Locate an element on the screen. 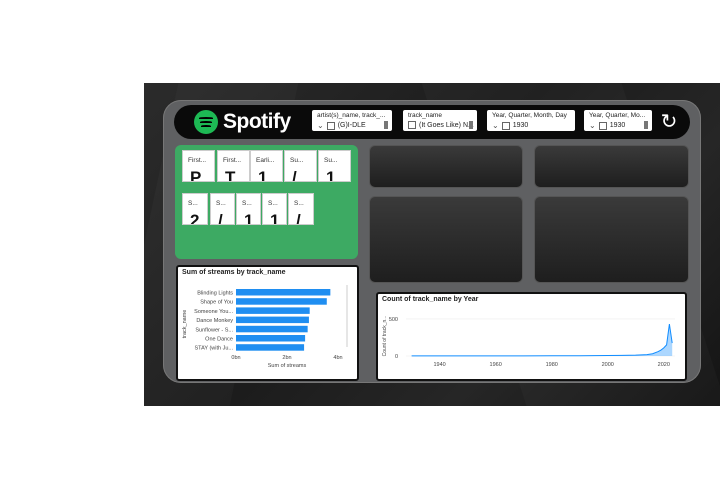 The width and height of the screenshot is (720, 490). x-tick-label: 2020 is located at coordinates (664, 365).